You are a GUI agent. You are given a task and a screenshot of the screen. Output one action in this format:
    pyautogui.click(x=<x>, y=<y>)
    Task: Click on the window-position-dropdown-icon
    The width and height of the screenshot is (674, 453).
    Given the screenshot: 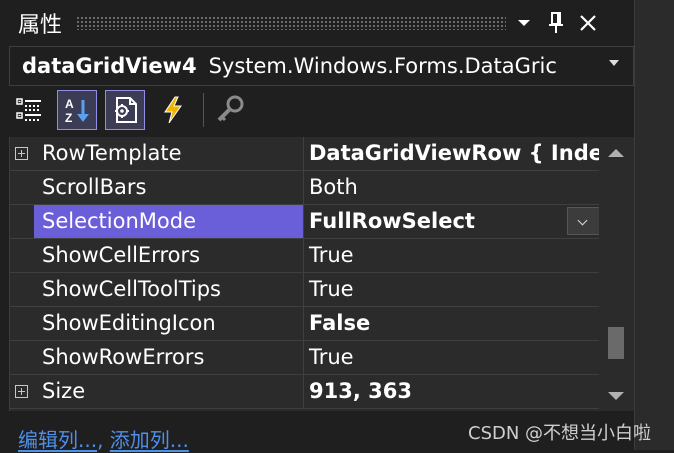 What is the action you would take?
    pyautogui.click(x=524, y=23)
    